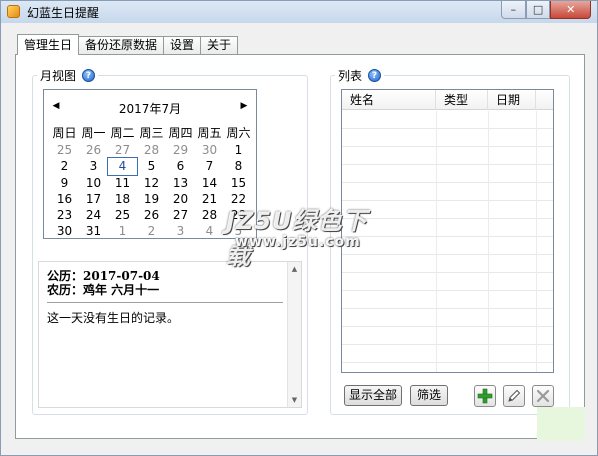  Describe the element at coordinates (64, 215) in the screenshot. I see `calendar-day: 23` at that location.